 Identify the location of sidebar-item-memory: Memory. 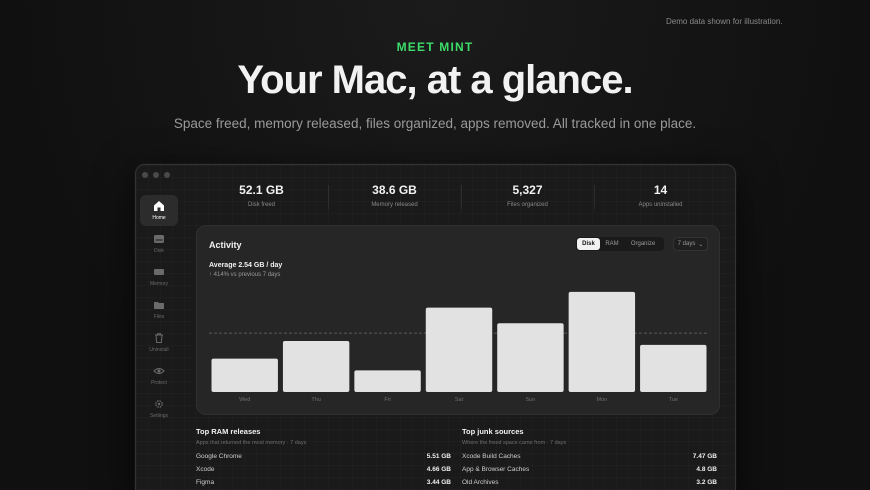
(159, 276).